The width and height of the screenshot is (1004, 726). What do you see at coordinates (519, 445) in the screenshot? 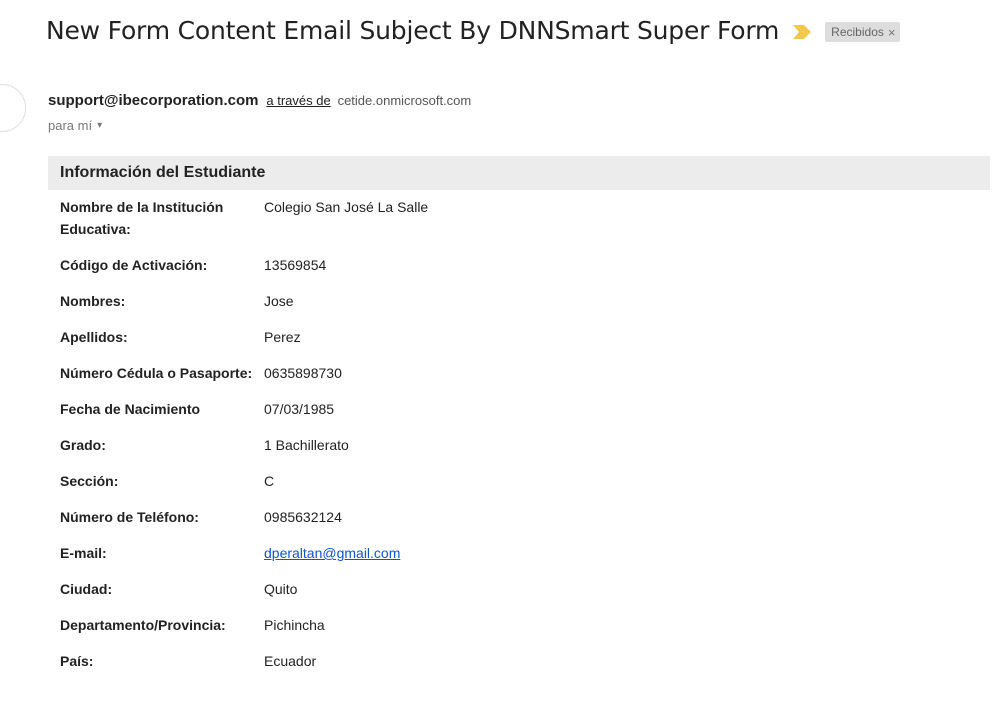
I see `table-row: Grado: 1 Bachillerato` at bounding box center [519, 445].